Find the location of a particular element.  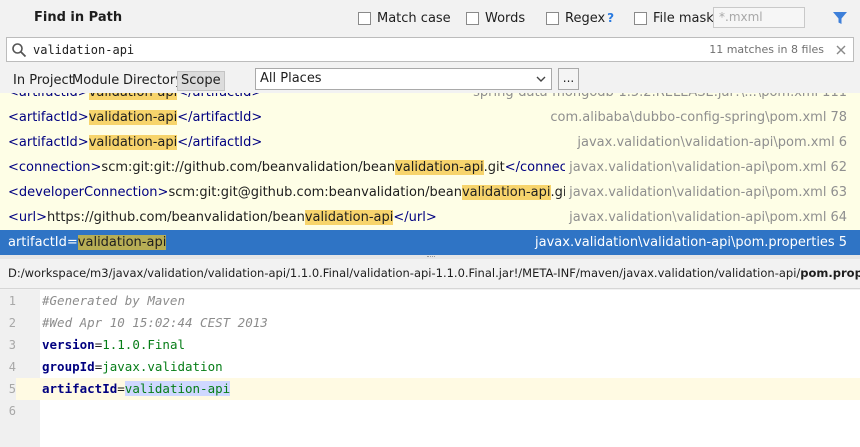

code-token: 1.1.0.Final is located at coordinates (144, 344).